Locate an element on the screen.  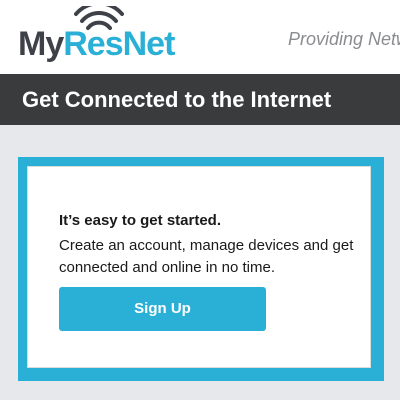
sign-up-button: Sign Up is located at coordinates (162, 309).